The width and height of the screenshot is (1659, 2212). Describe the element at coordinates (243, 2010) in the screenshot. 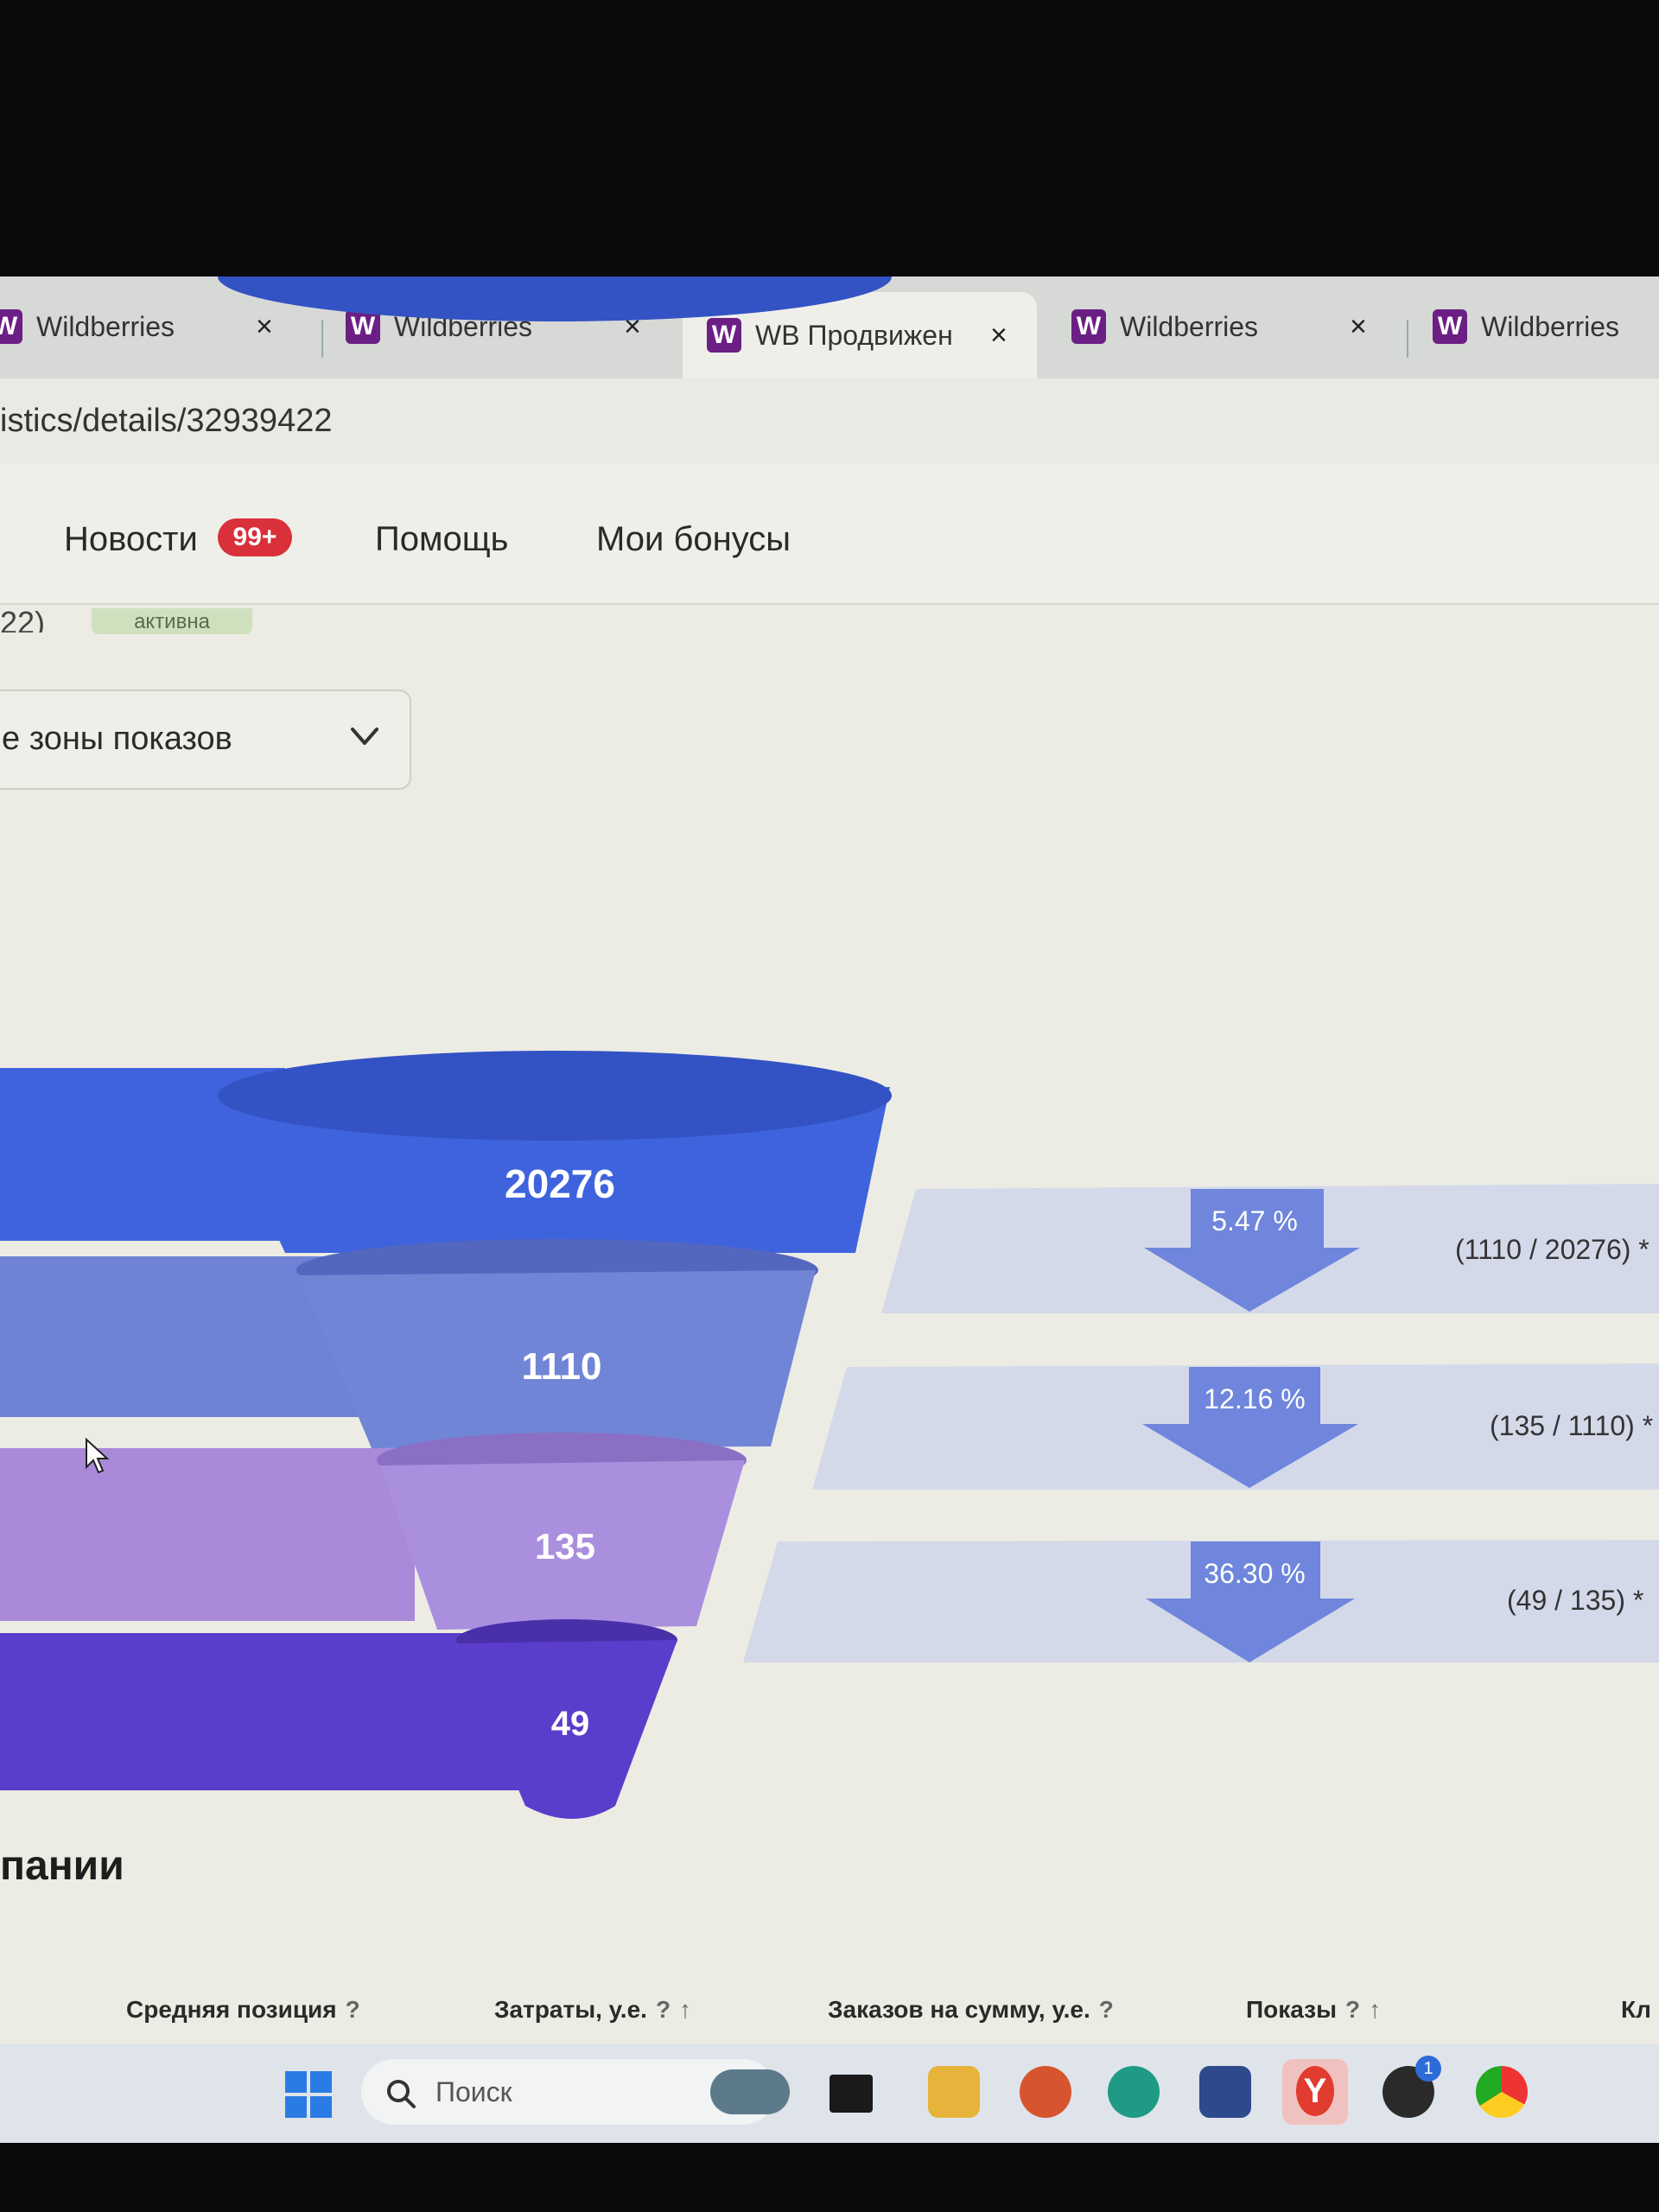

I see `col-avg-position: Средняя позиция?` at that location.